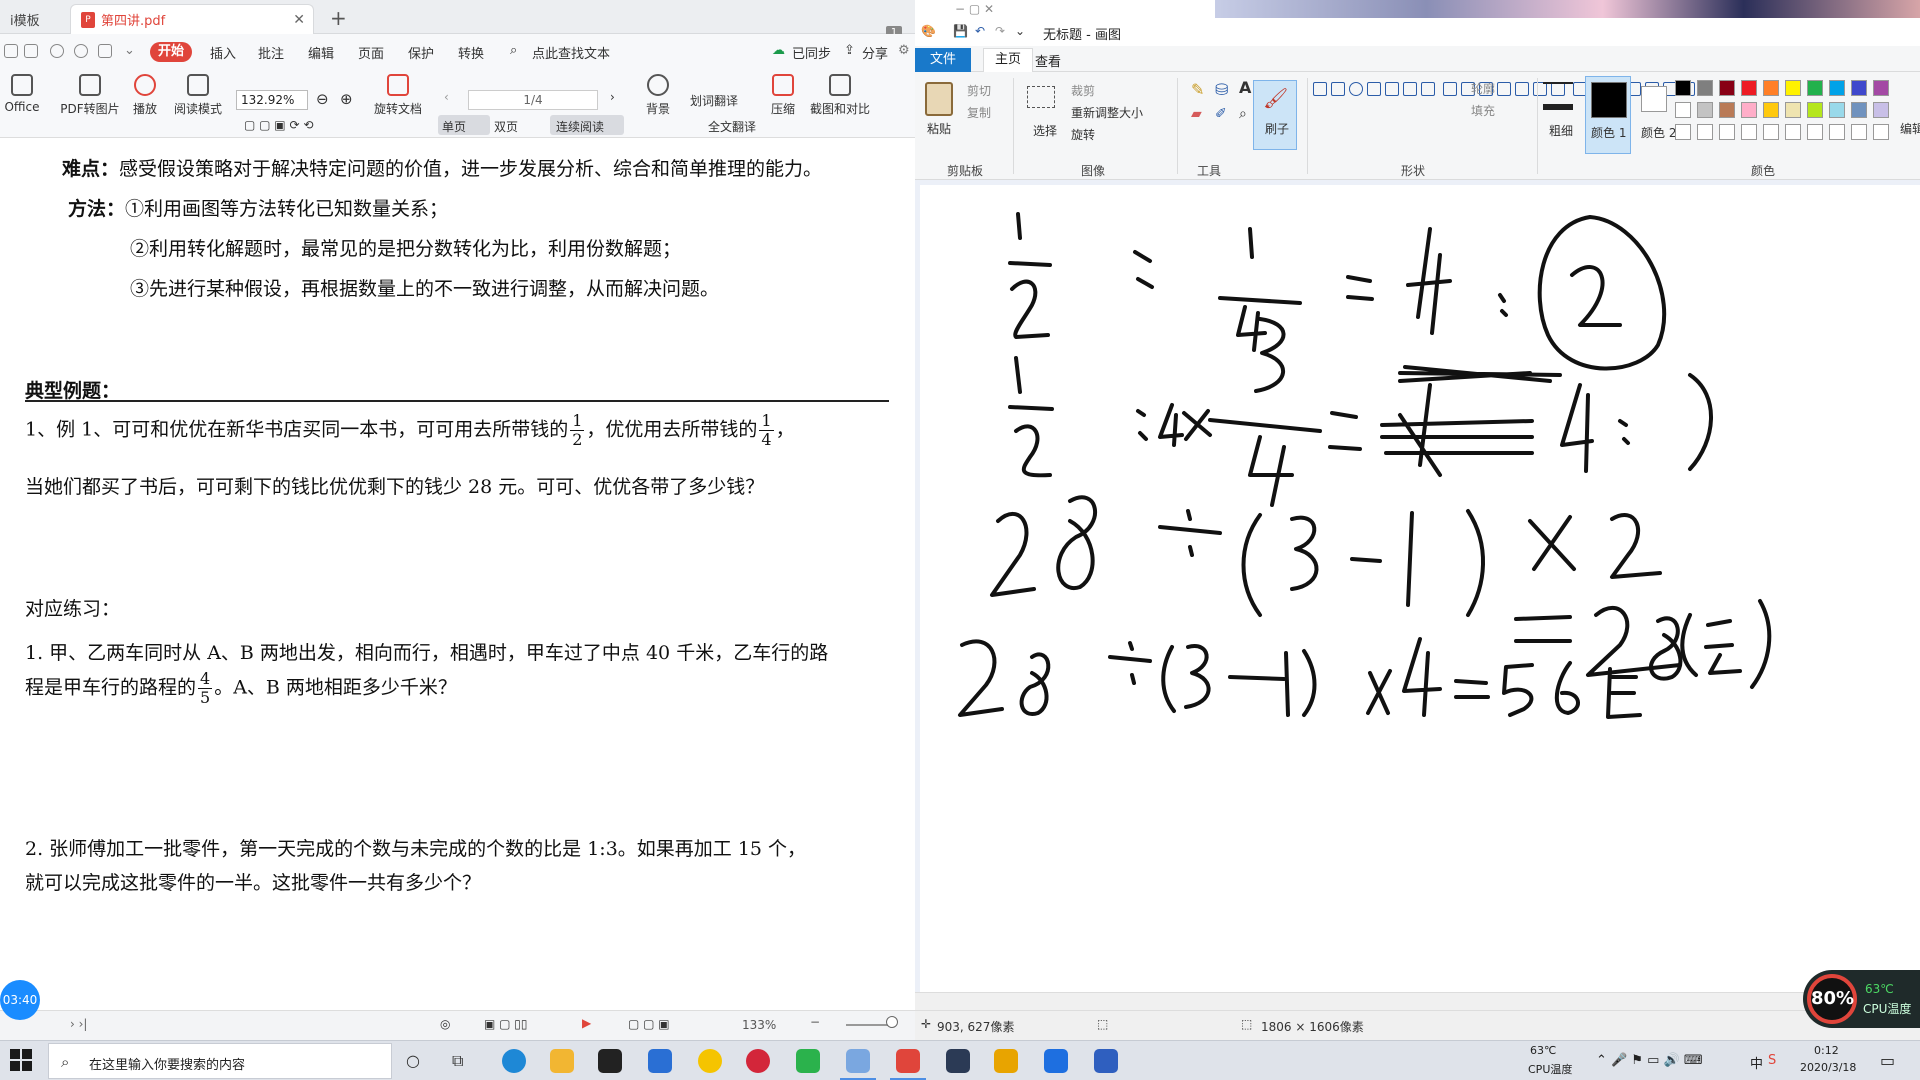 The image size is (1920, 1080). Describe the element at coordinates (732, 126) in the screenshot. I see `translate-all-button: 全文翻译` at that location.